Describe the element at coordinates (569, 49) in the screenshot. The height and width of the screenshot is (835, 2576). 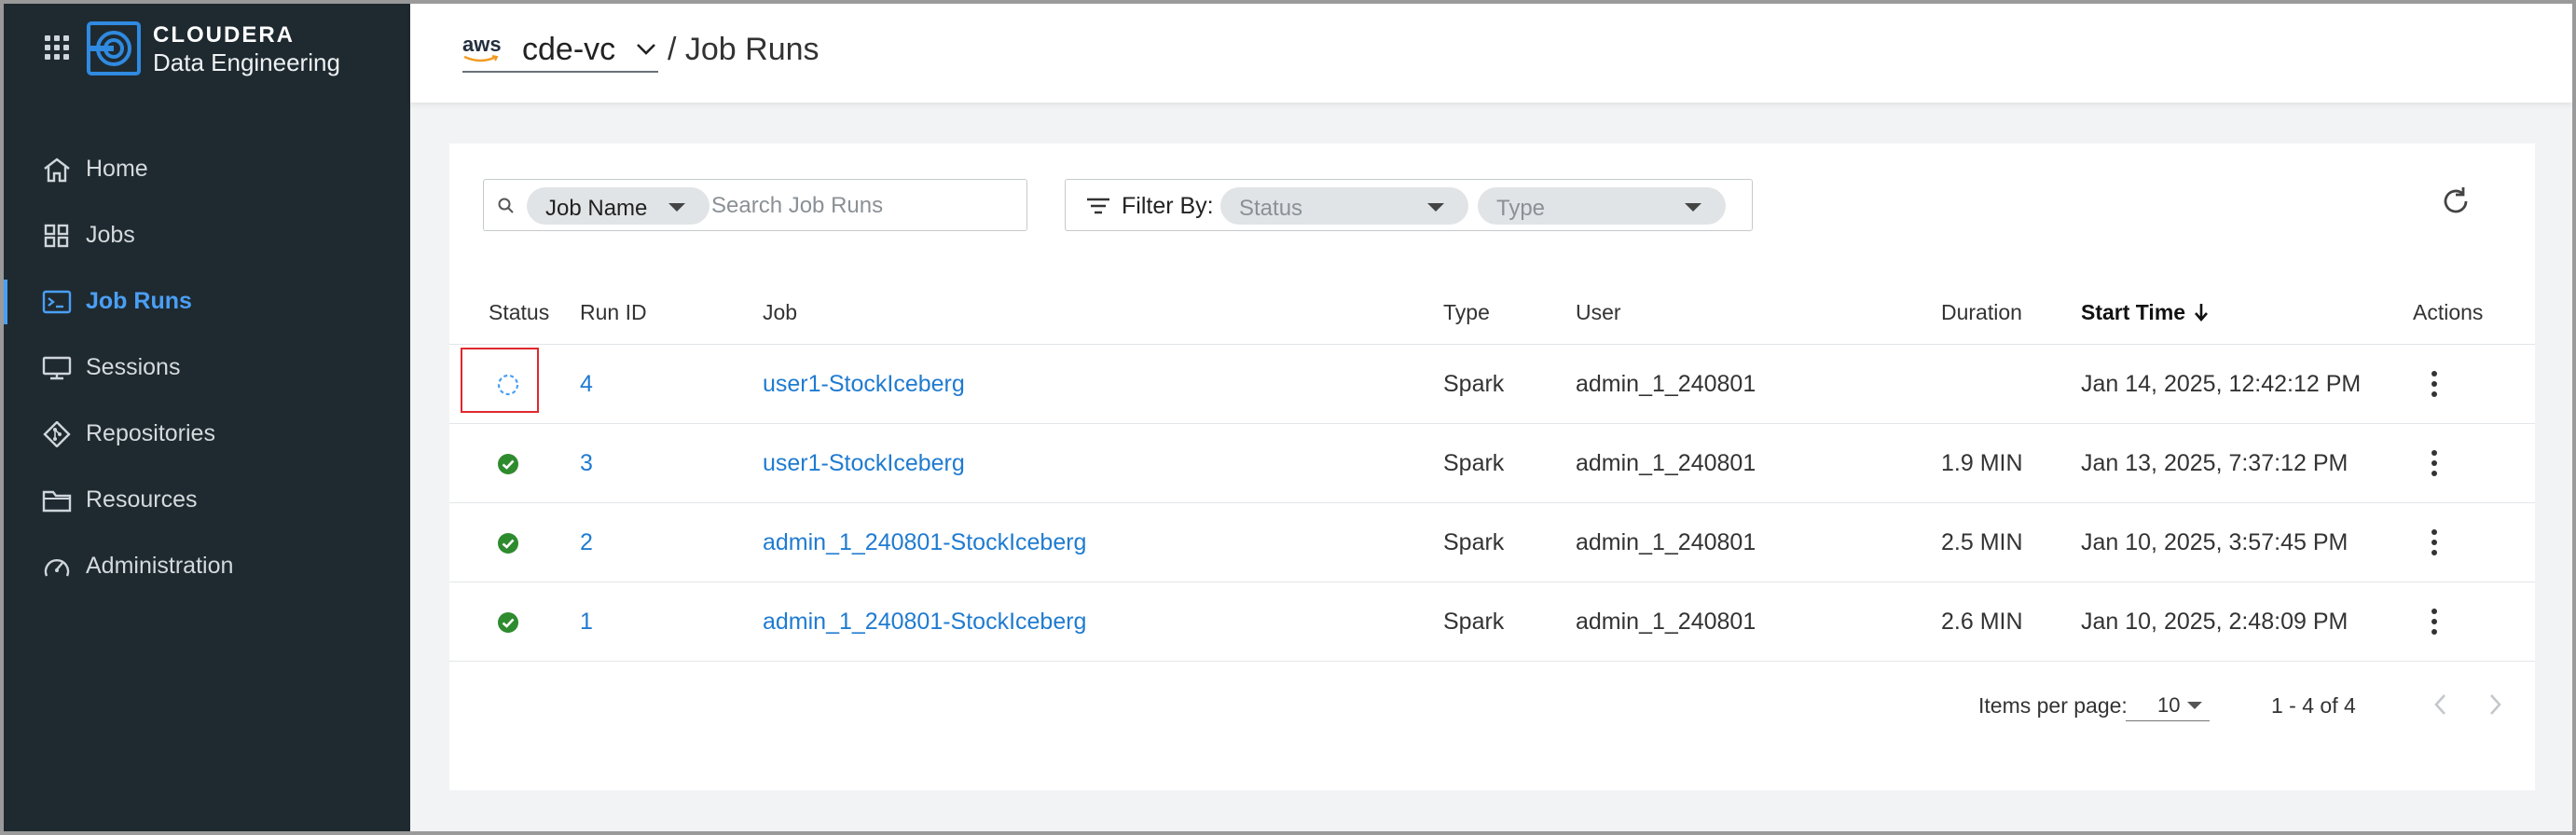
I see `virtual-cluster-name: cde-vc` at that location.